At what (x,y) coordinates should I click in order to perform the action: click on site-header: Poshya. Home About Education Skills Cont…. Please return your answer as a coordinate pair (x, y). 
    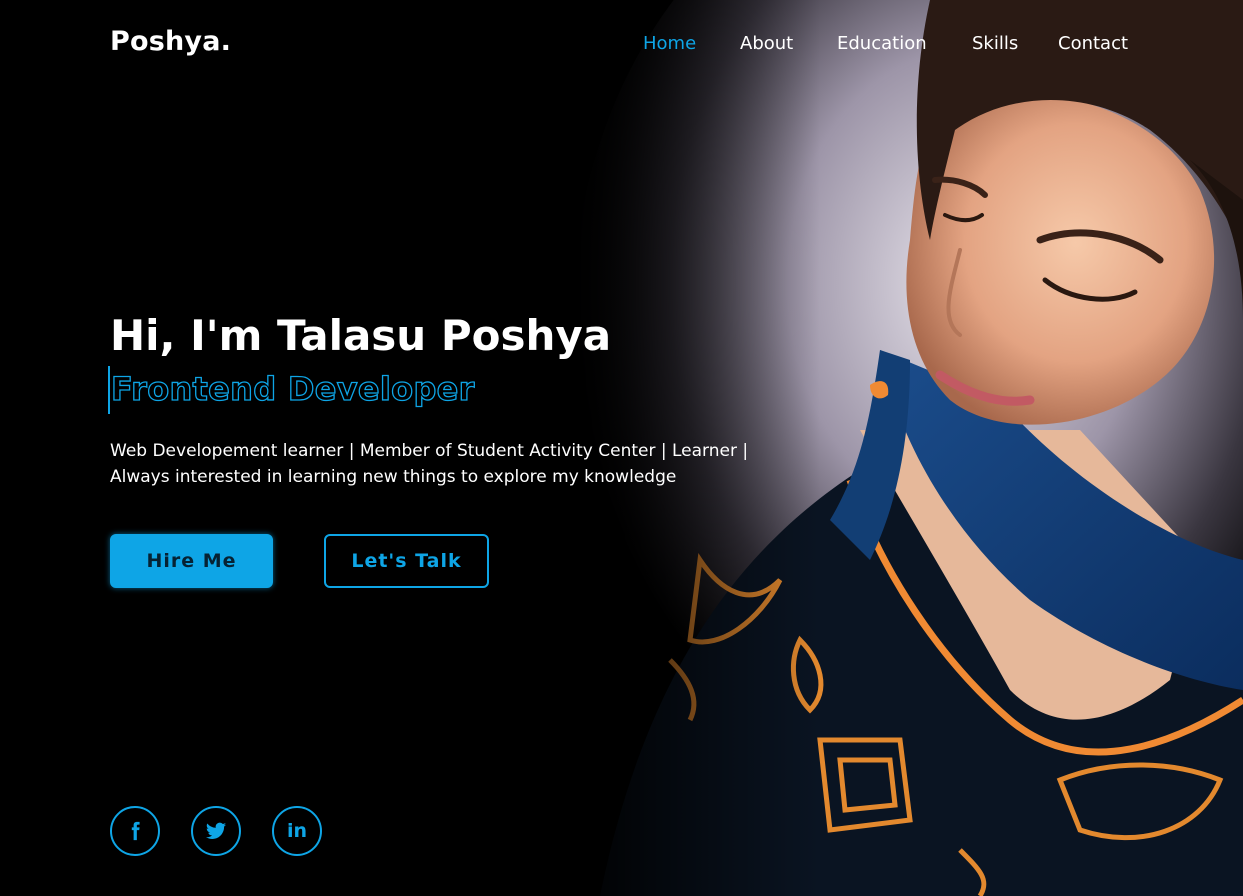
    Looking at the image, I should click on (621, 44).